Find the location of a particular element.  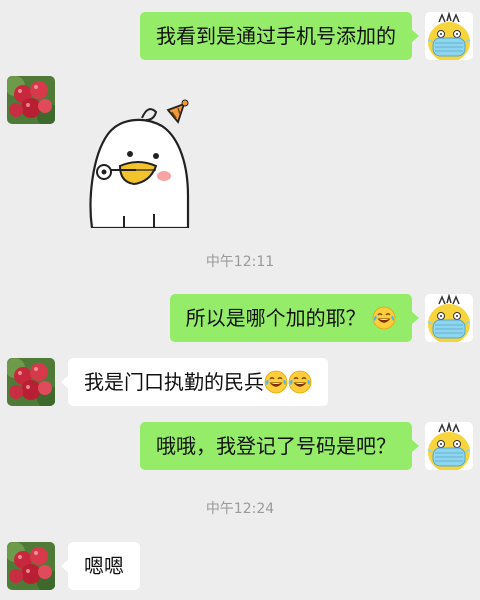

message-bubble: 嗯嗯 is located at coordinates (100, 566).